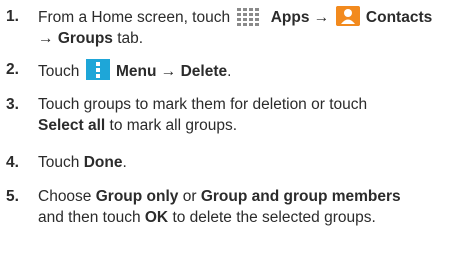  I want to click on step-text-segment: to delete the selected groups., so click(274, 217).